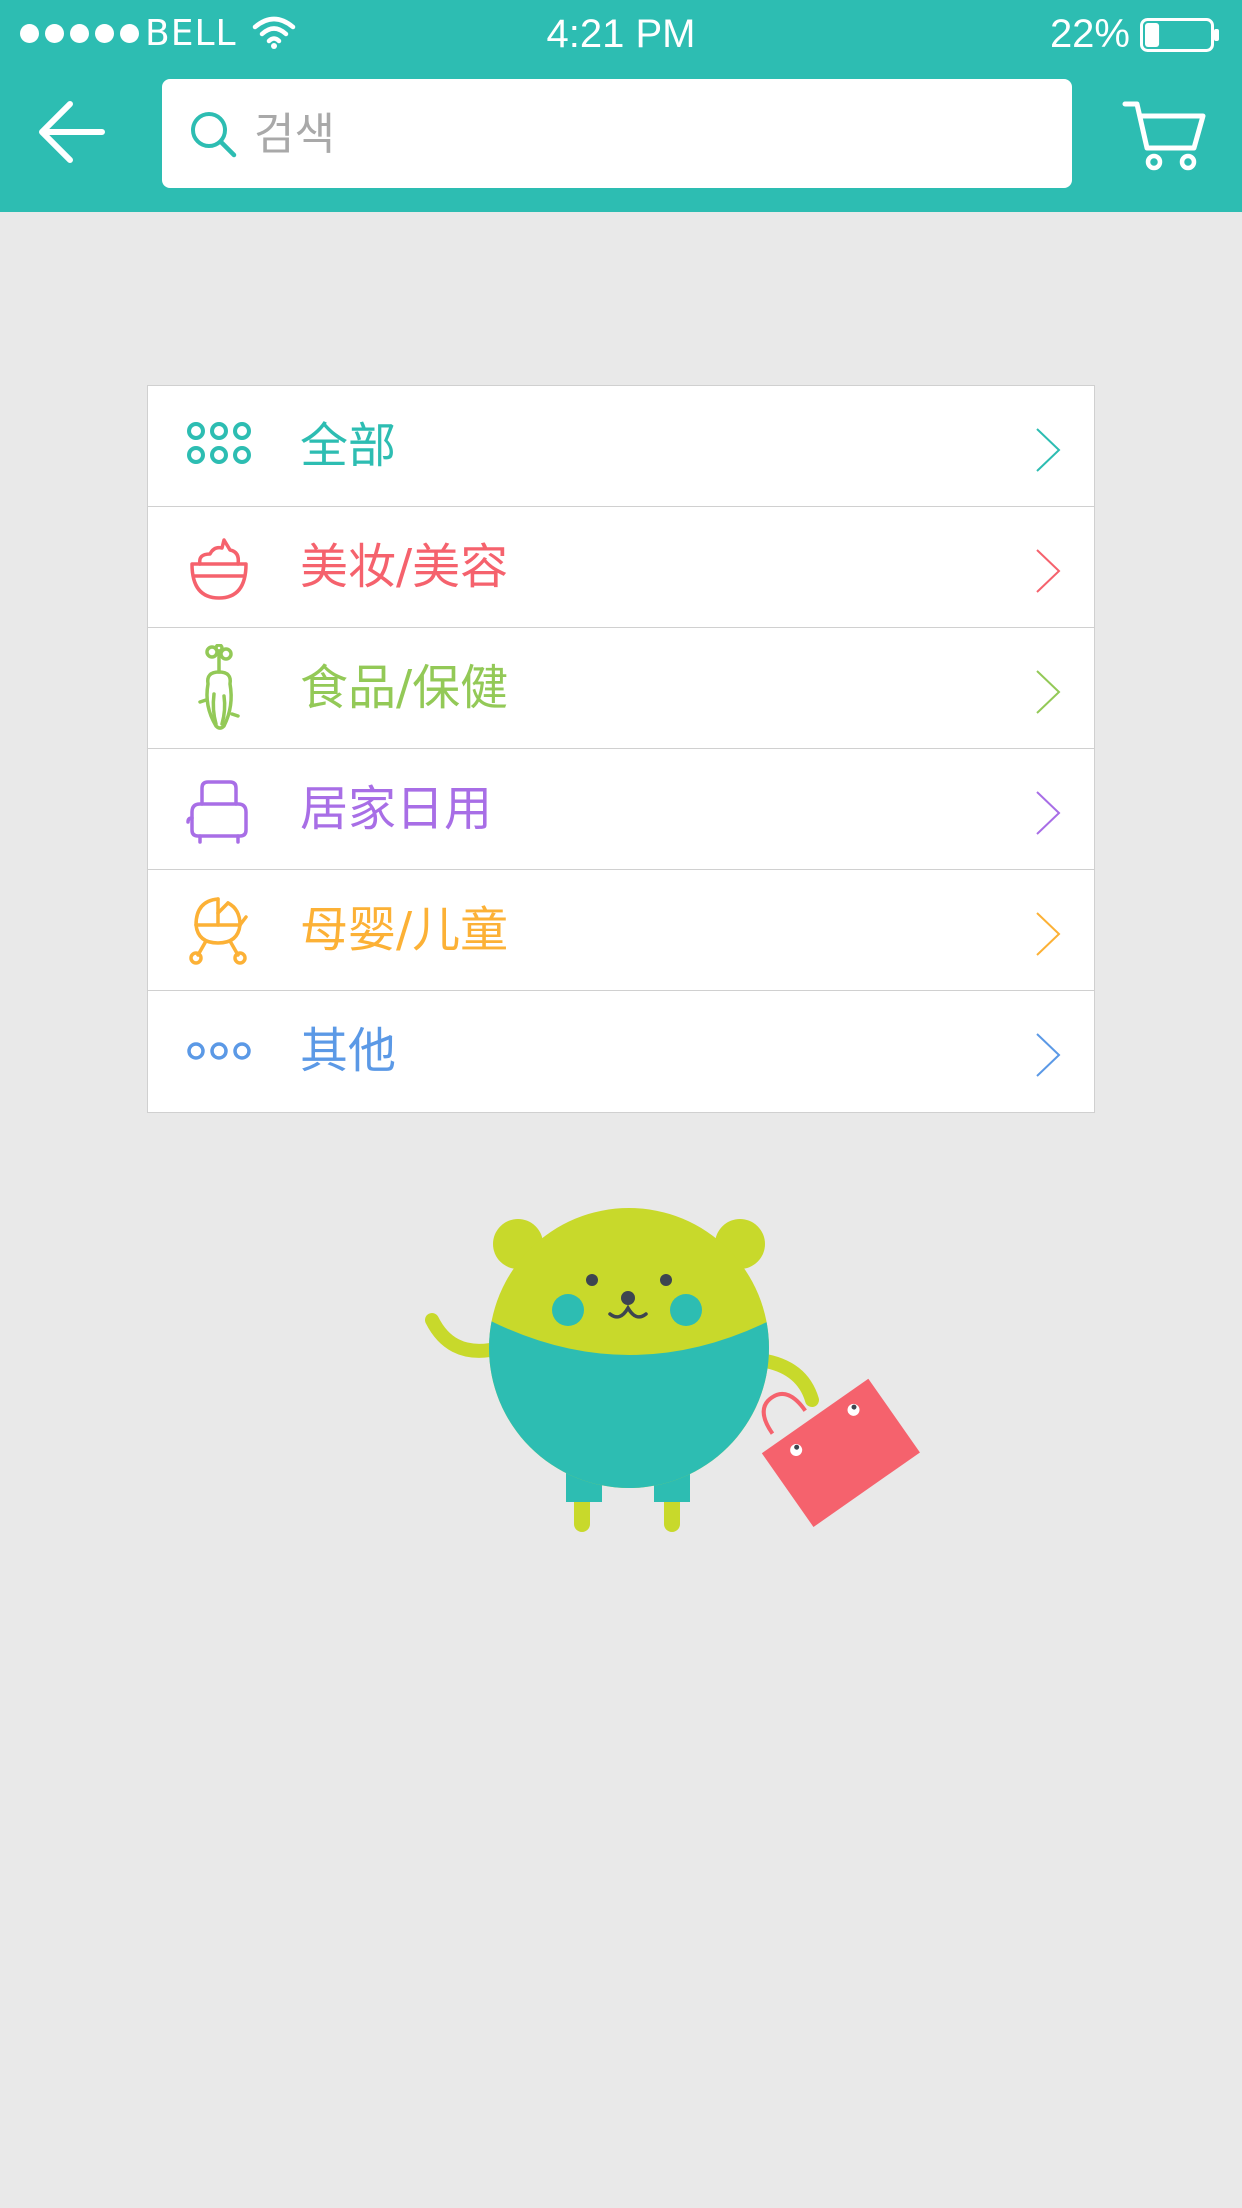 This screenshot has width=1242, height=2208. What do you see at coordinates (348, 1051) in the screenshot?
I see `category-label: 其他` at bounding box center [348, 1051].